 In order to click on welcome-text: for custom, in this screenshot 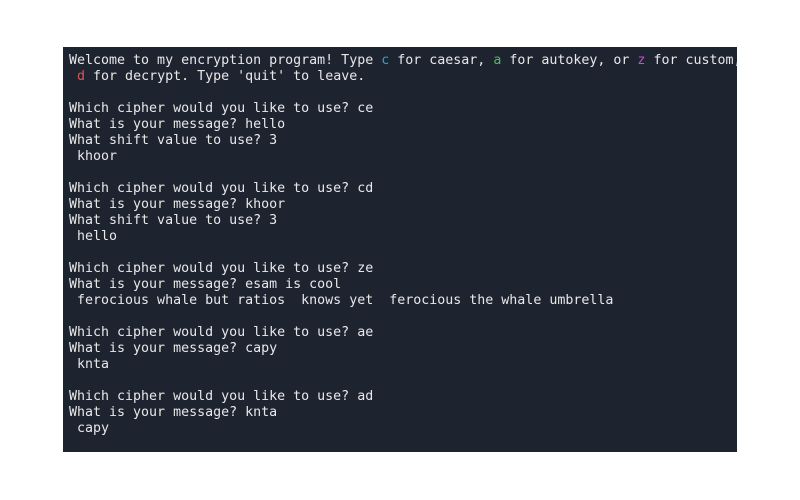, I will do `click(691, 60)`.